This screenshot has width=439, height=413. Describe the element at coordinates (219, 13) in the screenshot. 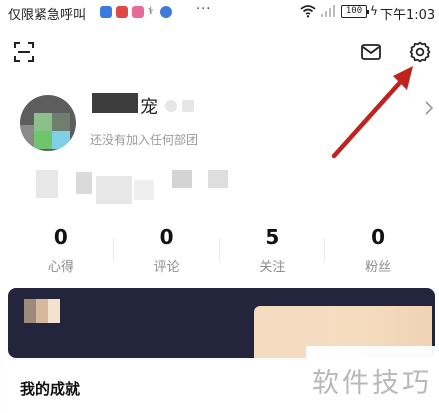

I see `status-bar: 仅限紧急呼叫 ⚕ ··· 100 ϟ 下午1:03` at that location.